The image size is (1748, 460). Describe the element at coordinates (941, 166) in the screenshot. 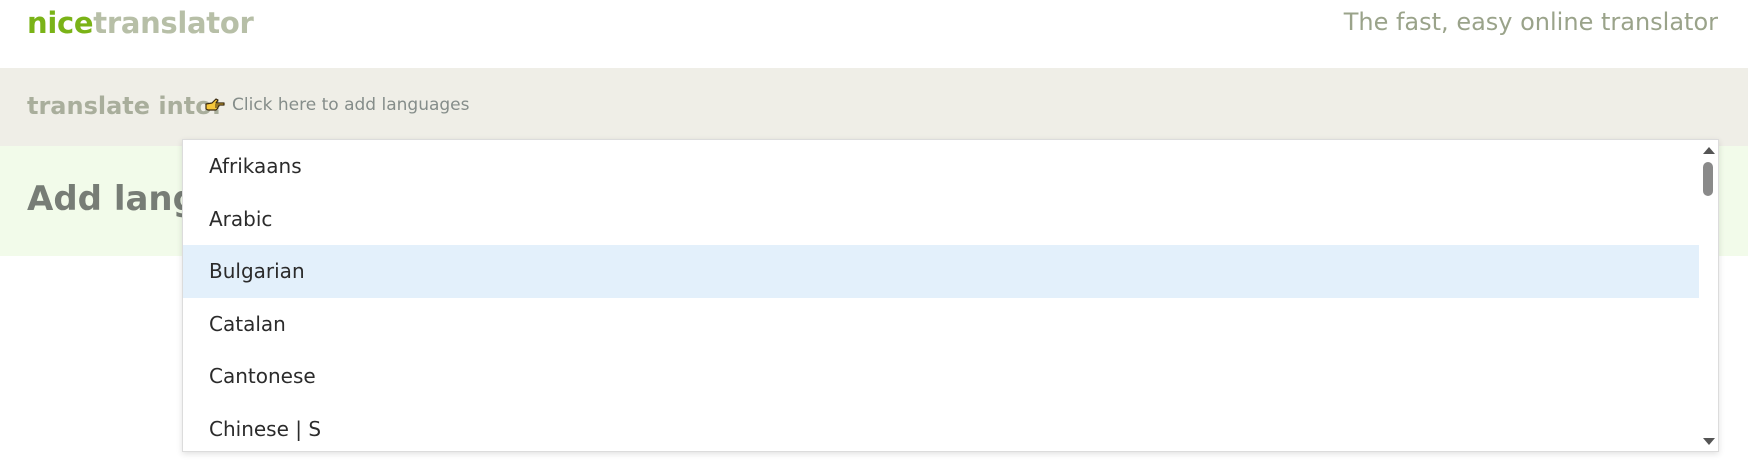

I see `language-option-afrikaans: Afrikaans` at that location.